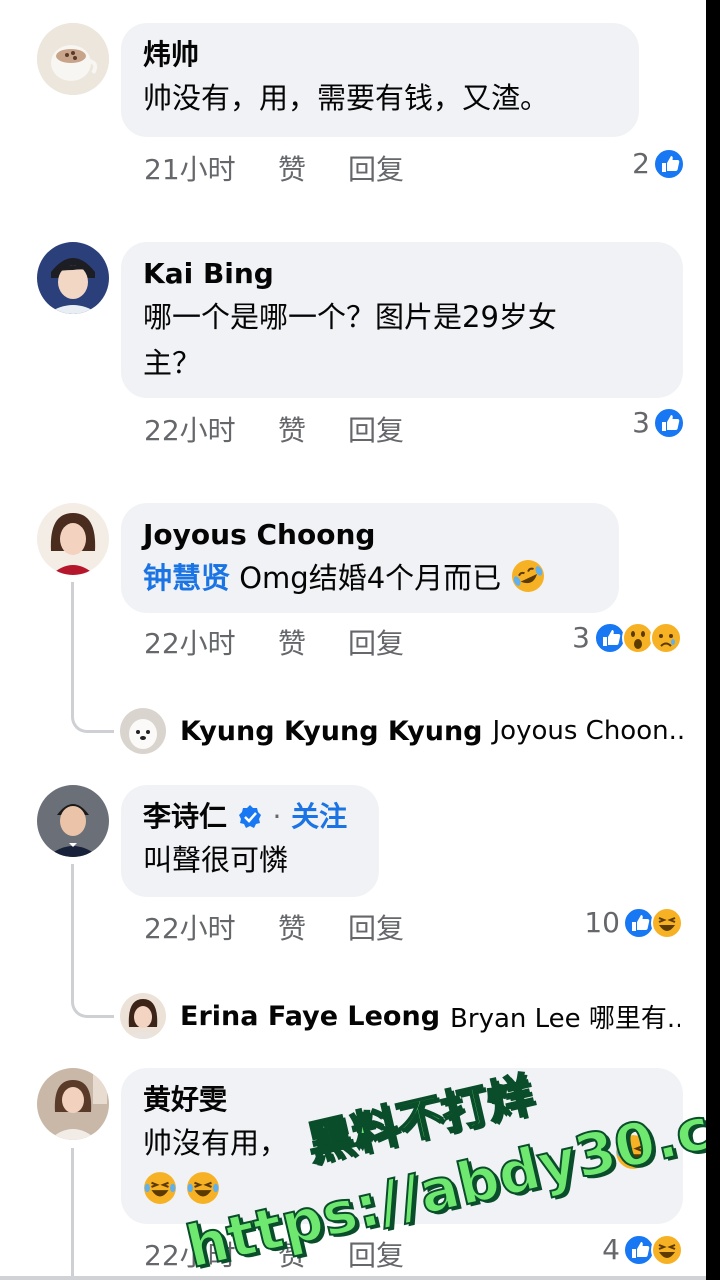 This screenshot has width=720, height=1280. What do you see at coordinates (666, 638) in the screenshot?
I see `sad-reaction-icon` at bounding box center [666, 638].